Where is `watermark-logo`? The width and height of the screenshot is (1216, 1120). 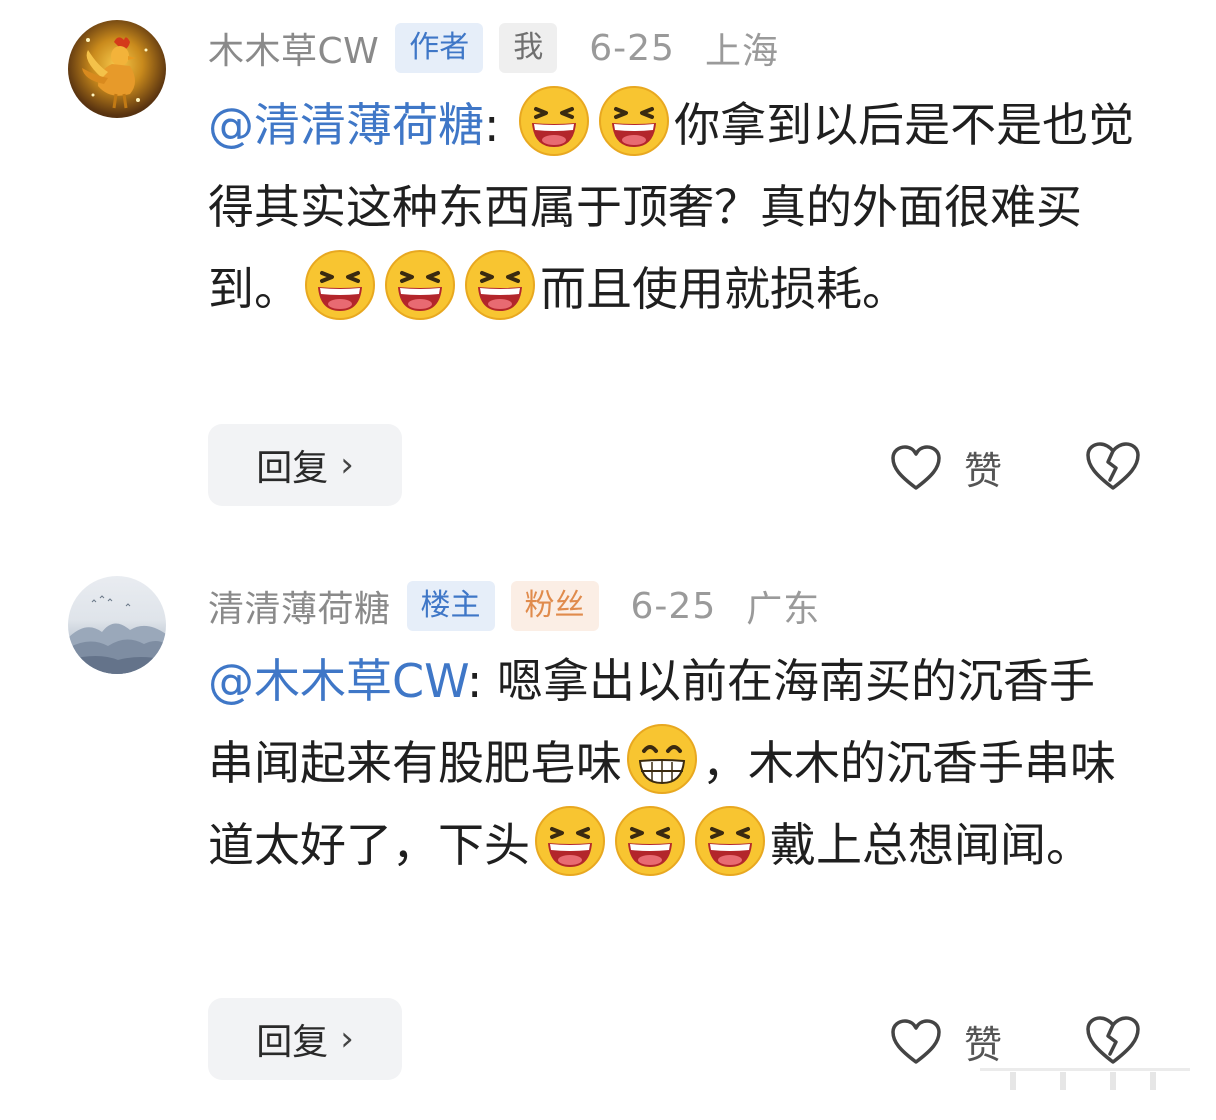
watermark-logo is located at coordinates (1085, 1079).